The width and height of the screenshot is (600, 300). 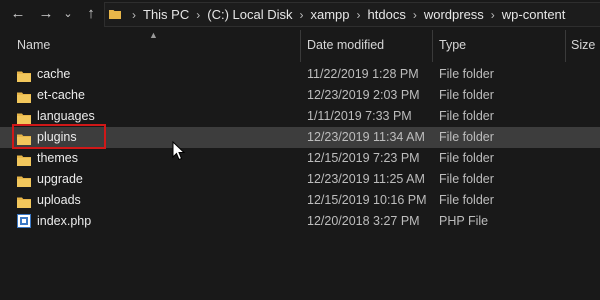 I want to click on file-date-modified: 12/23/2019 11:34 AM, so click(x=366, y=137).